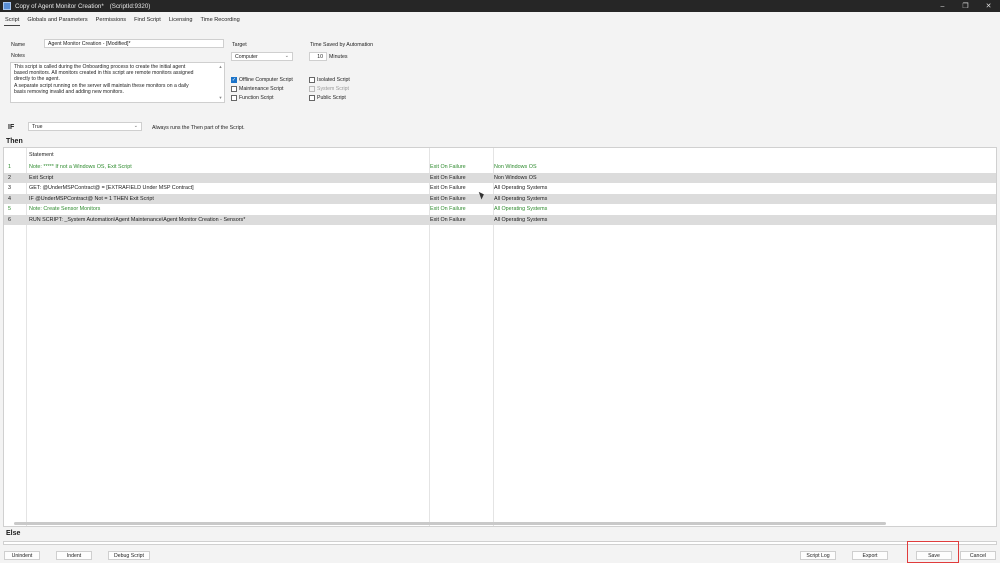 This screenshot has width=1000, height=563. Describe the element at coordinates (234, 80) in the screenshot. I see `check-icon: ✓` at that location.